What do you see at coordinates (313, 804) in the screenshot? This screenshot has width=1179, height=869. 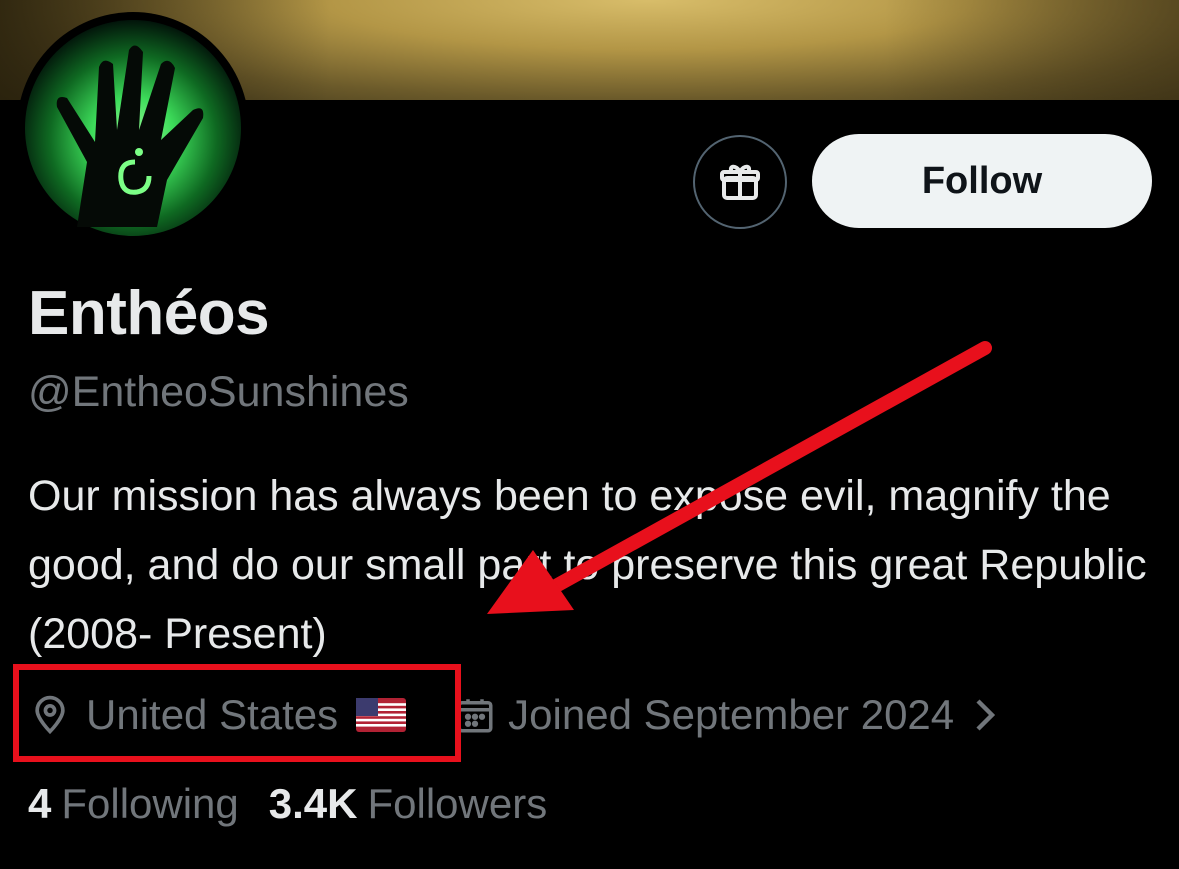 I see `followers-count: 3.4K` at bounding box center [313, 804].